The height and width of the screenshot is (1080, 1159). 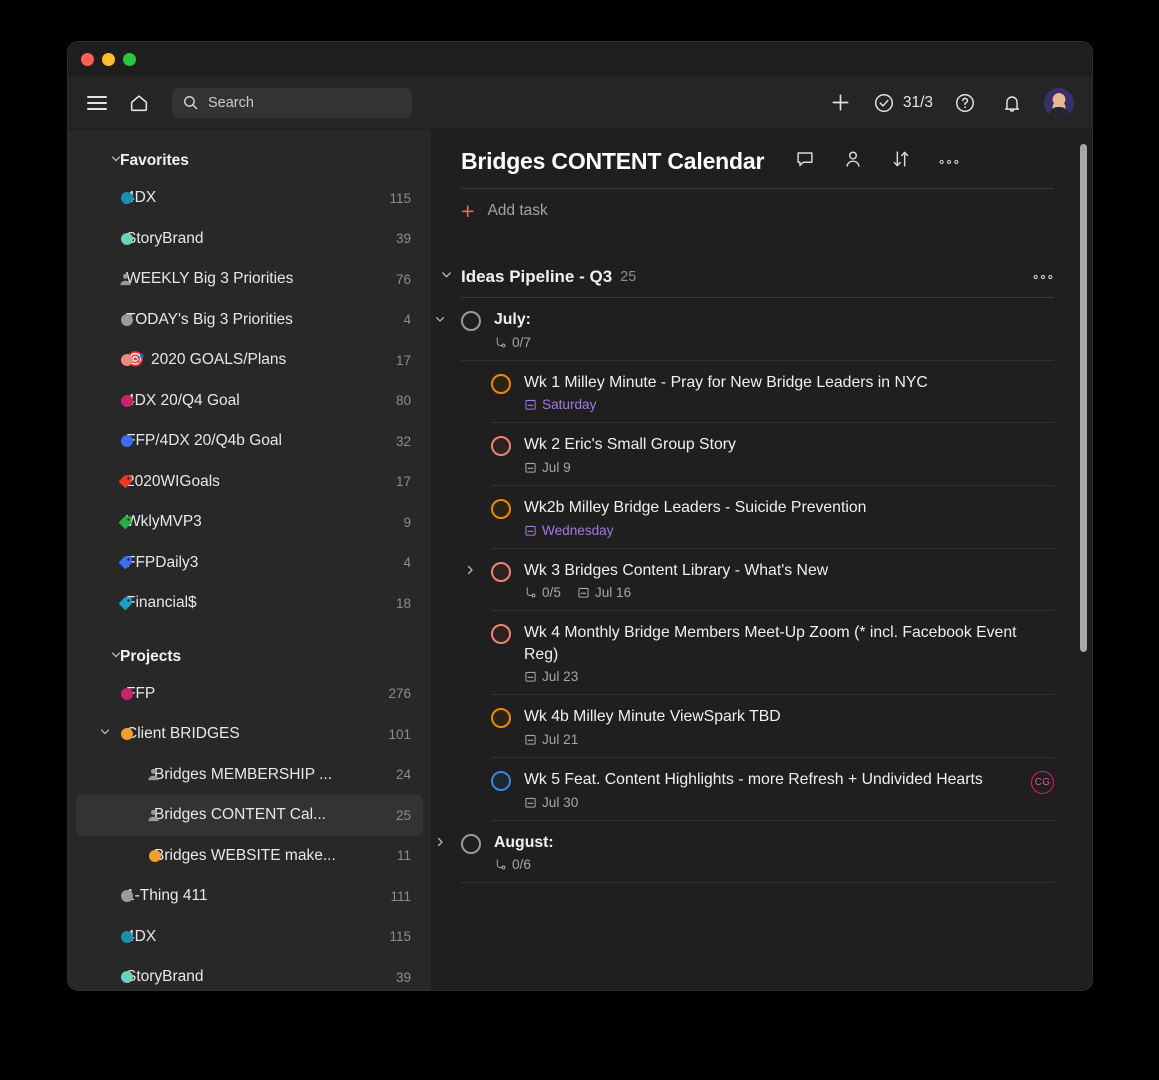 What do you see at coordinates (407, 563) in the screenshot?
I see `sidebar-item-count: 4` at bounding box center [407, 563].